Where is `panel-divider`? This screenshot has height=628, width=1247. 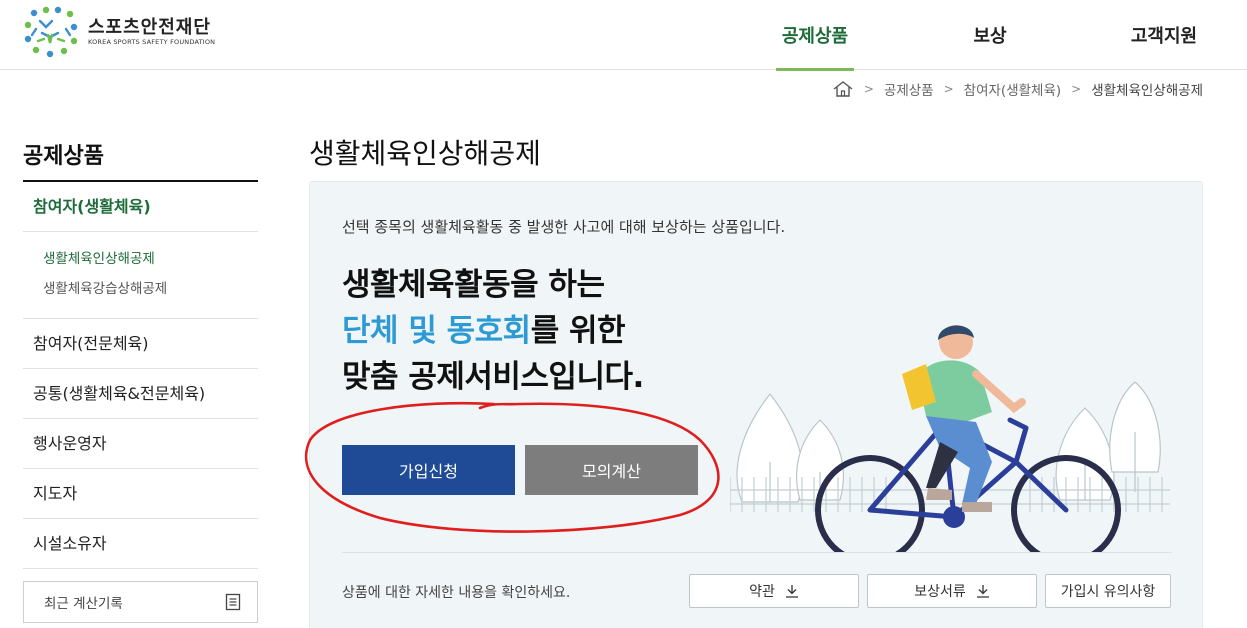
panel-divider is located at coordinates (757, 552).